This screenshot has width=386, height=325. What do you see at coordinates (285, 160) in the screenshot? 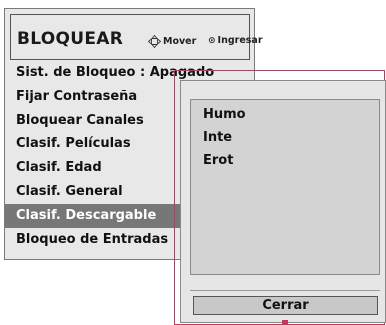
I see `rating-option: Erot` at bounding box center [285, 160].